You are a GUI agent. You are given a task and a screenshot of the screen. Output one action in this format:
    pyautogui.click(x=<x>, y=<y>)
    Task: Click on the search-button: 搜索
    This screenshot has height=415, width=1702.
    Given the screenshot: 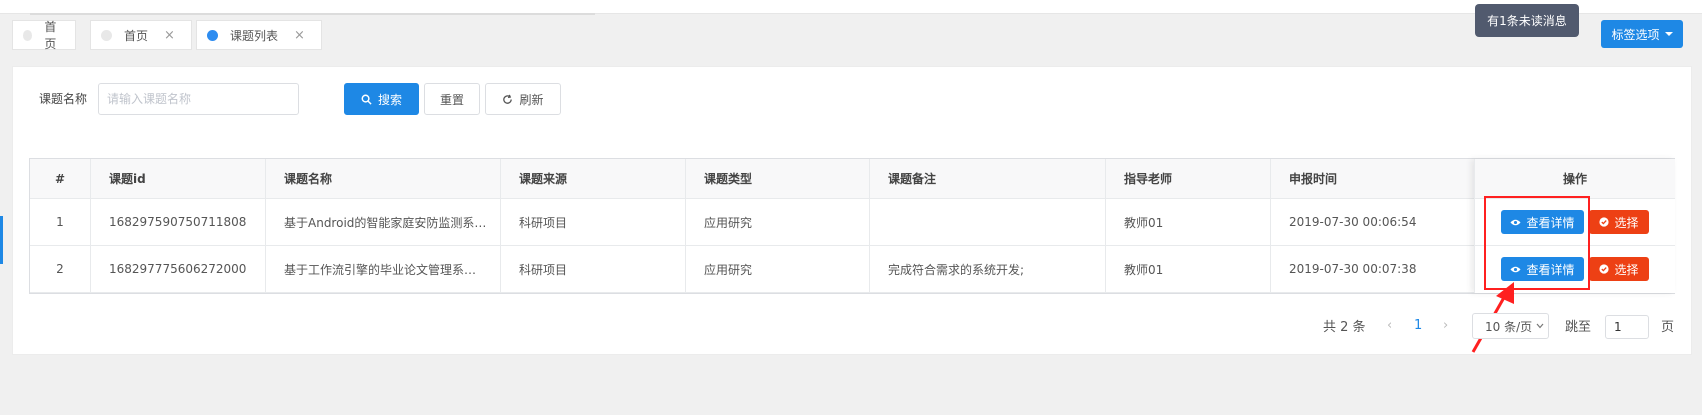 What is the action you would take?
    pyautogui.click(x=381, y=99)
    